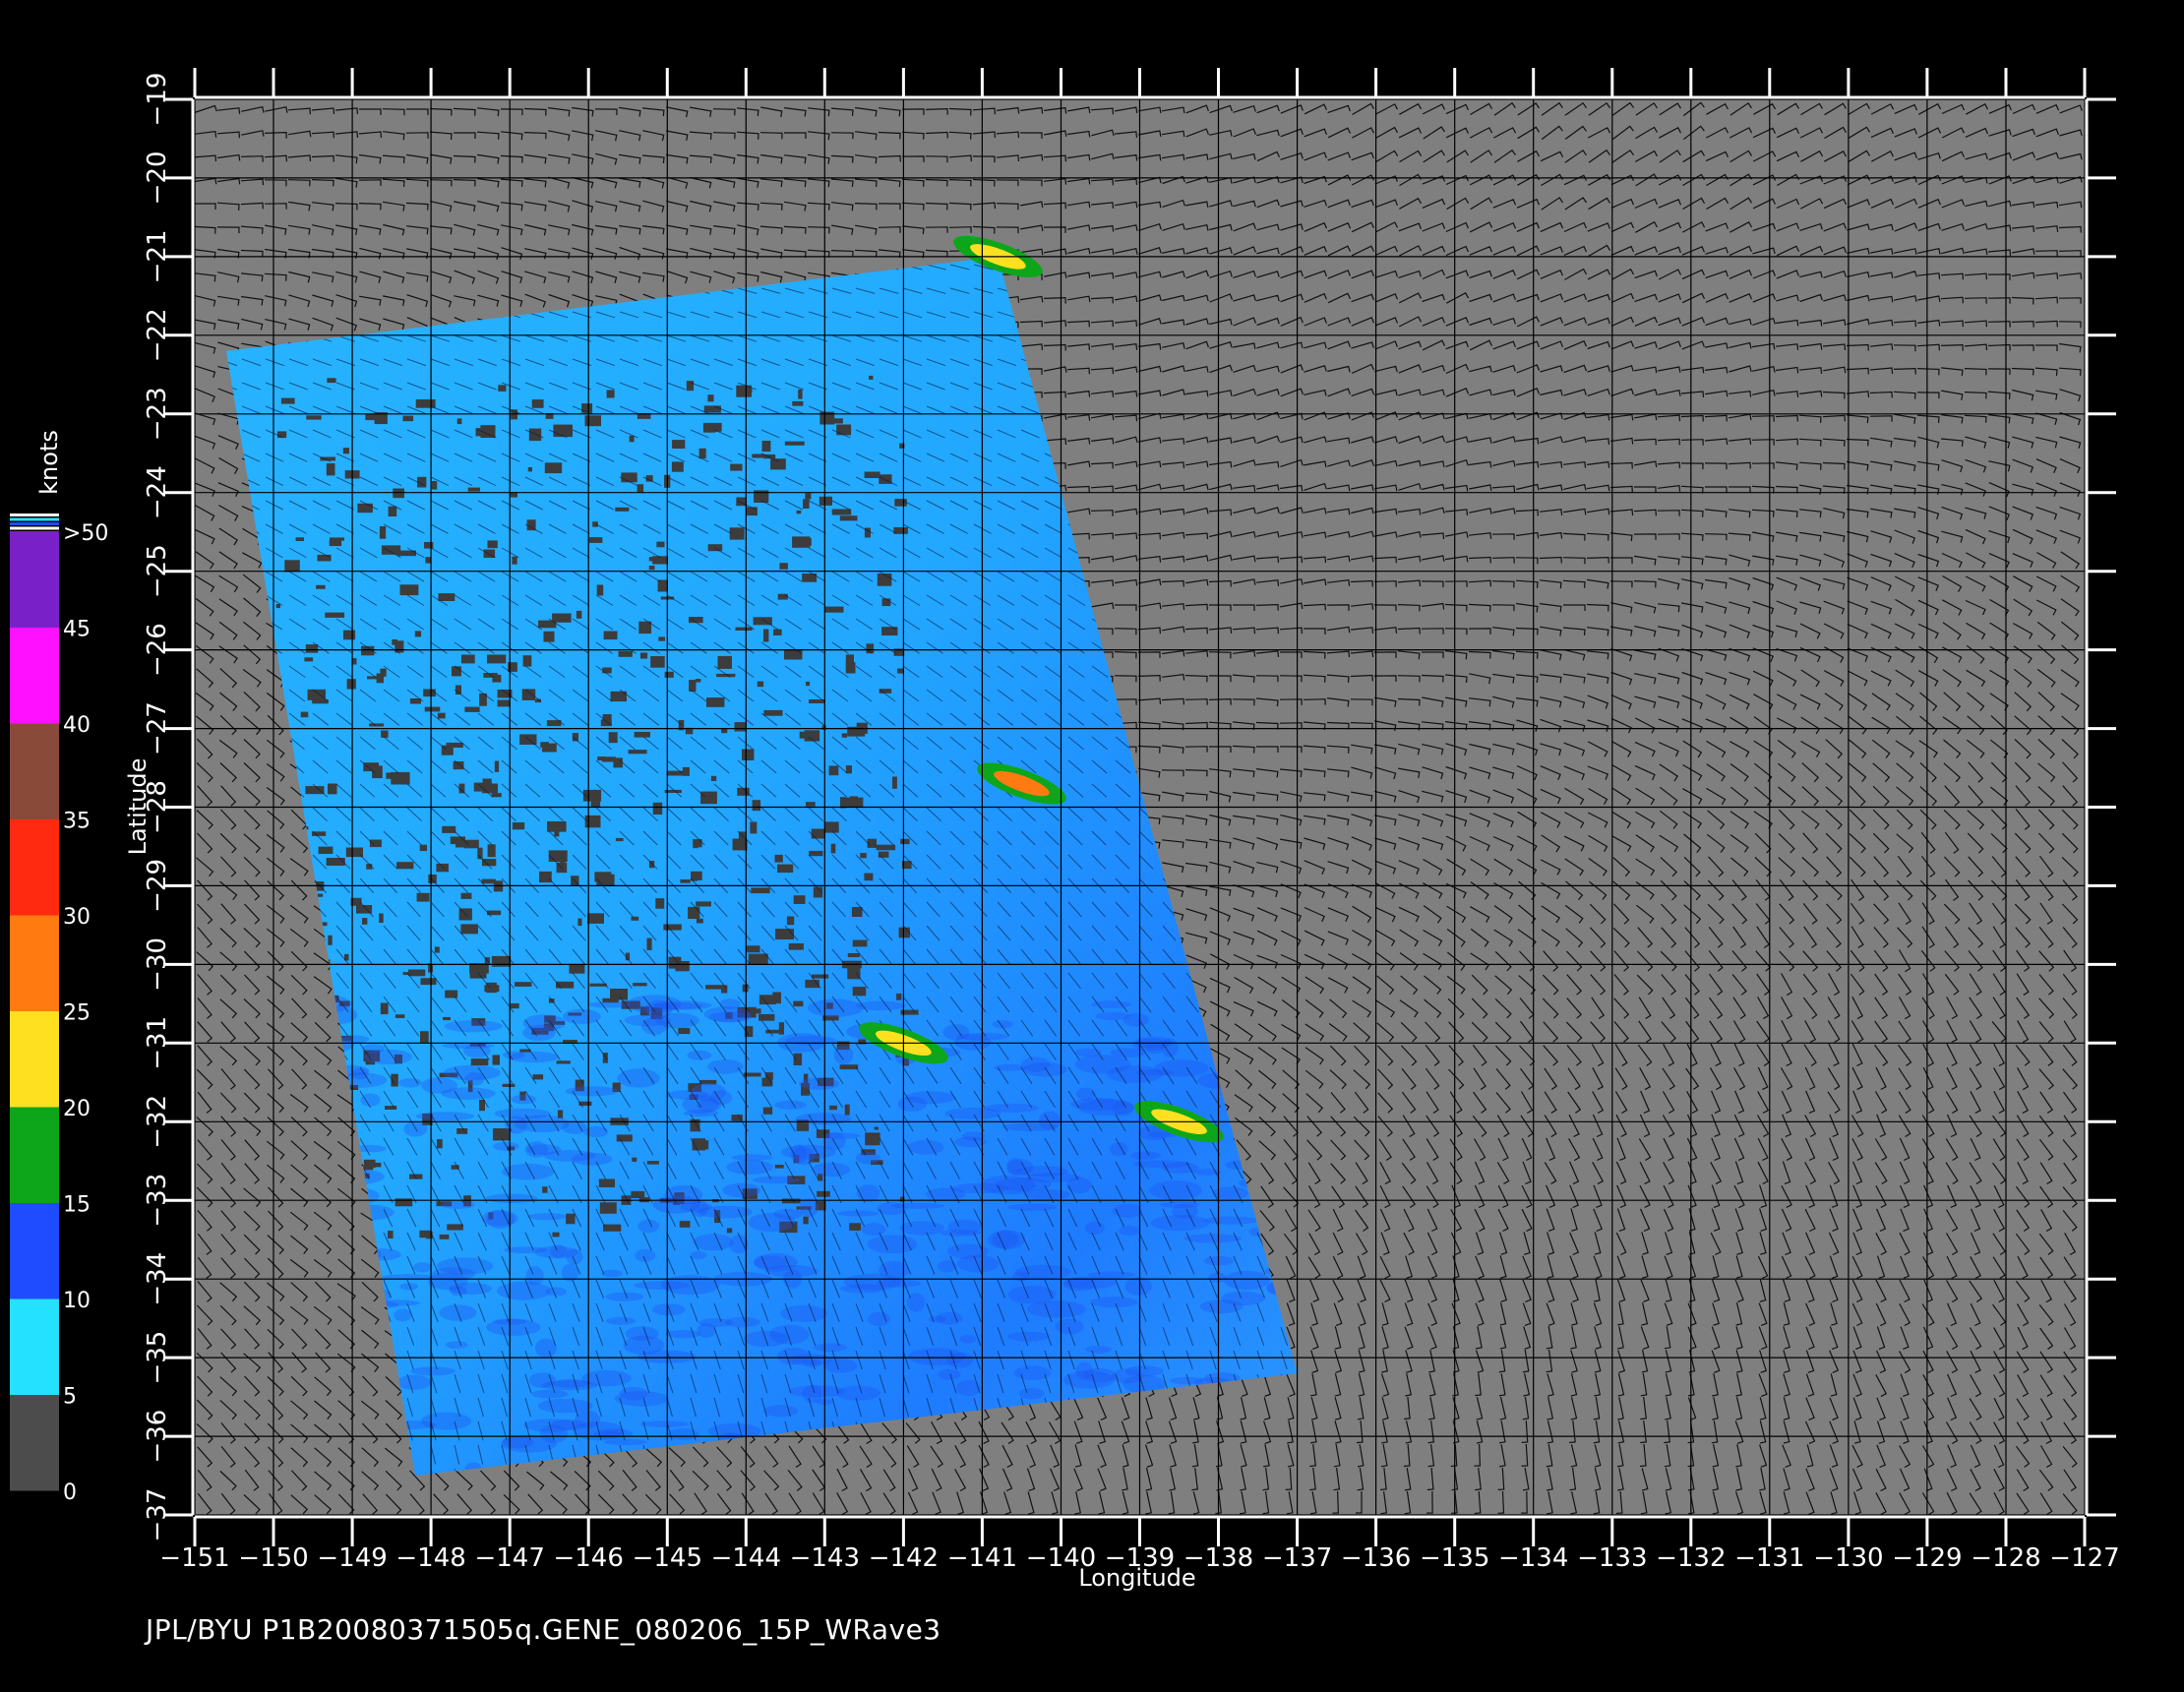 Image resolution: width=2184 pixels, height=1692 pixels. I want to click on x-tick-label: −141, so click(982, 1558).